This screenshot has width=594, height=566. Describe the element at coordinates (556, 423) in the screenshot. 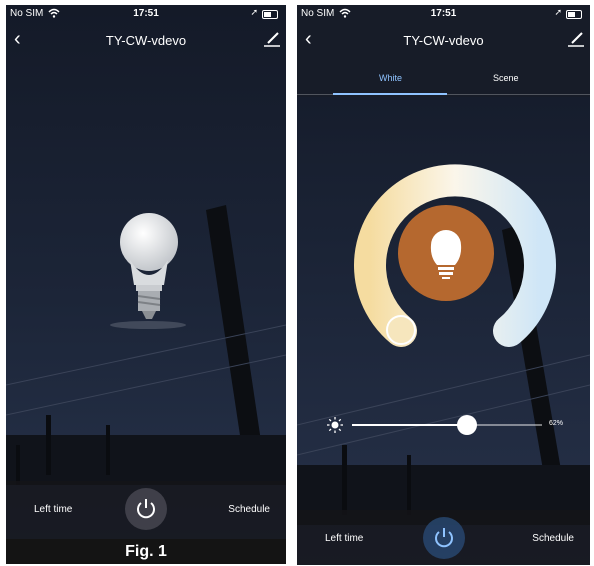

I see `brightness-value: 62%` at that location.